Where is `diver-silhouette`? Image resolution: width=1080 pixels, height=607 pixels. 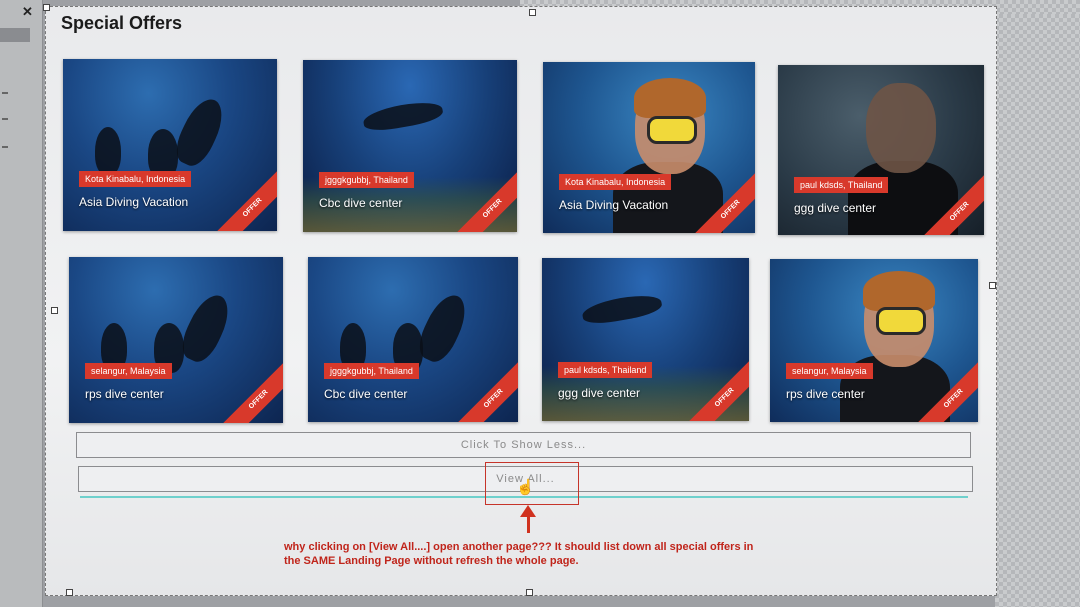 diver-silhouette is located at coordinates (108, 151).